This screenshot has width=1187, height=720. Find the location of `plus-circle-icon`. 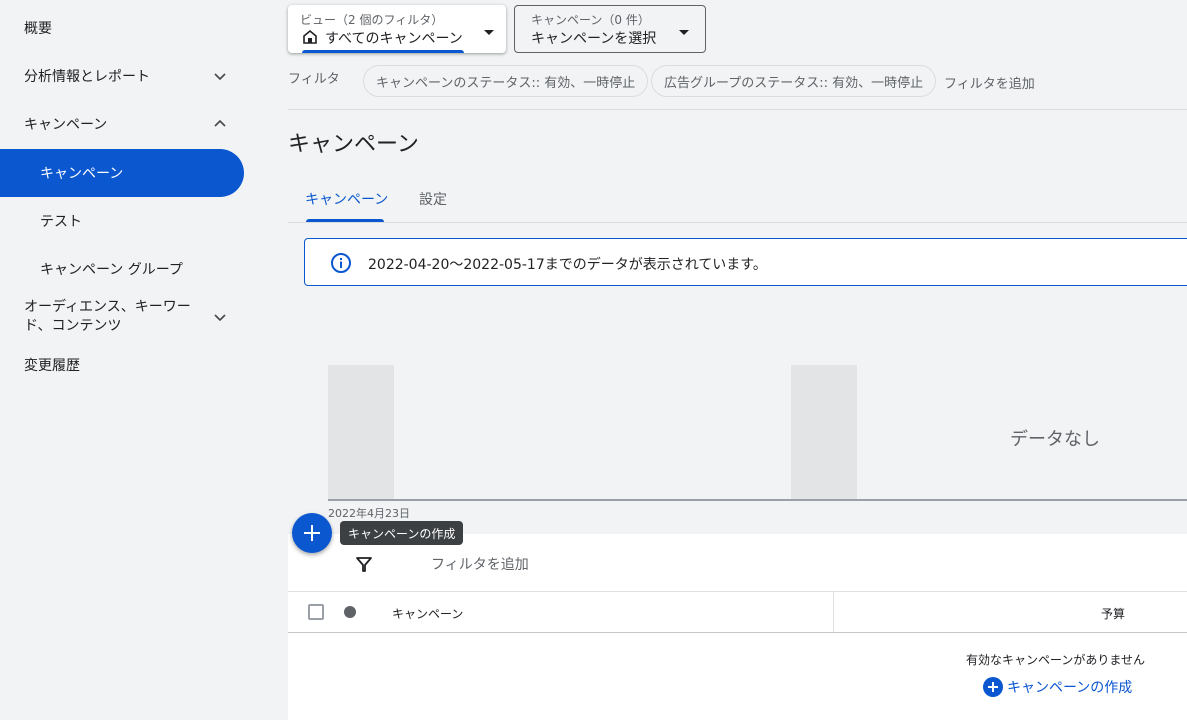

plus-circle-icon is located at coordinates (993, 687).